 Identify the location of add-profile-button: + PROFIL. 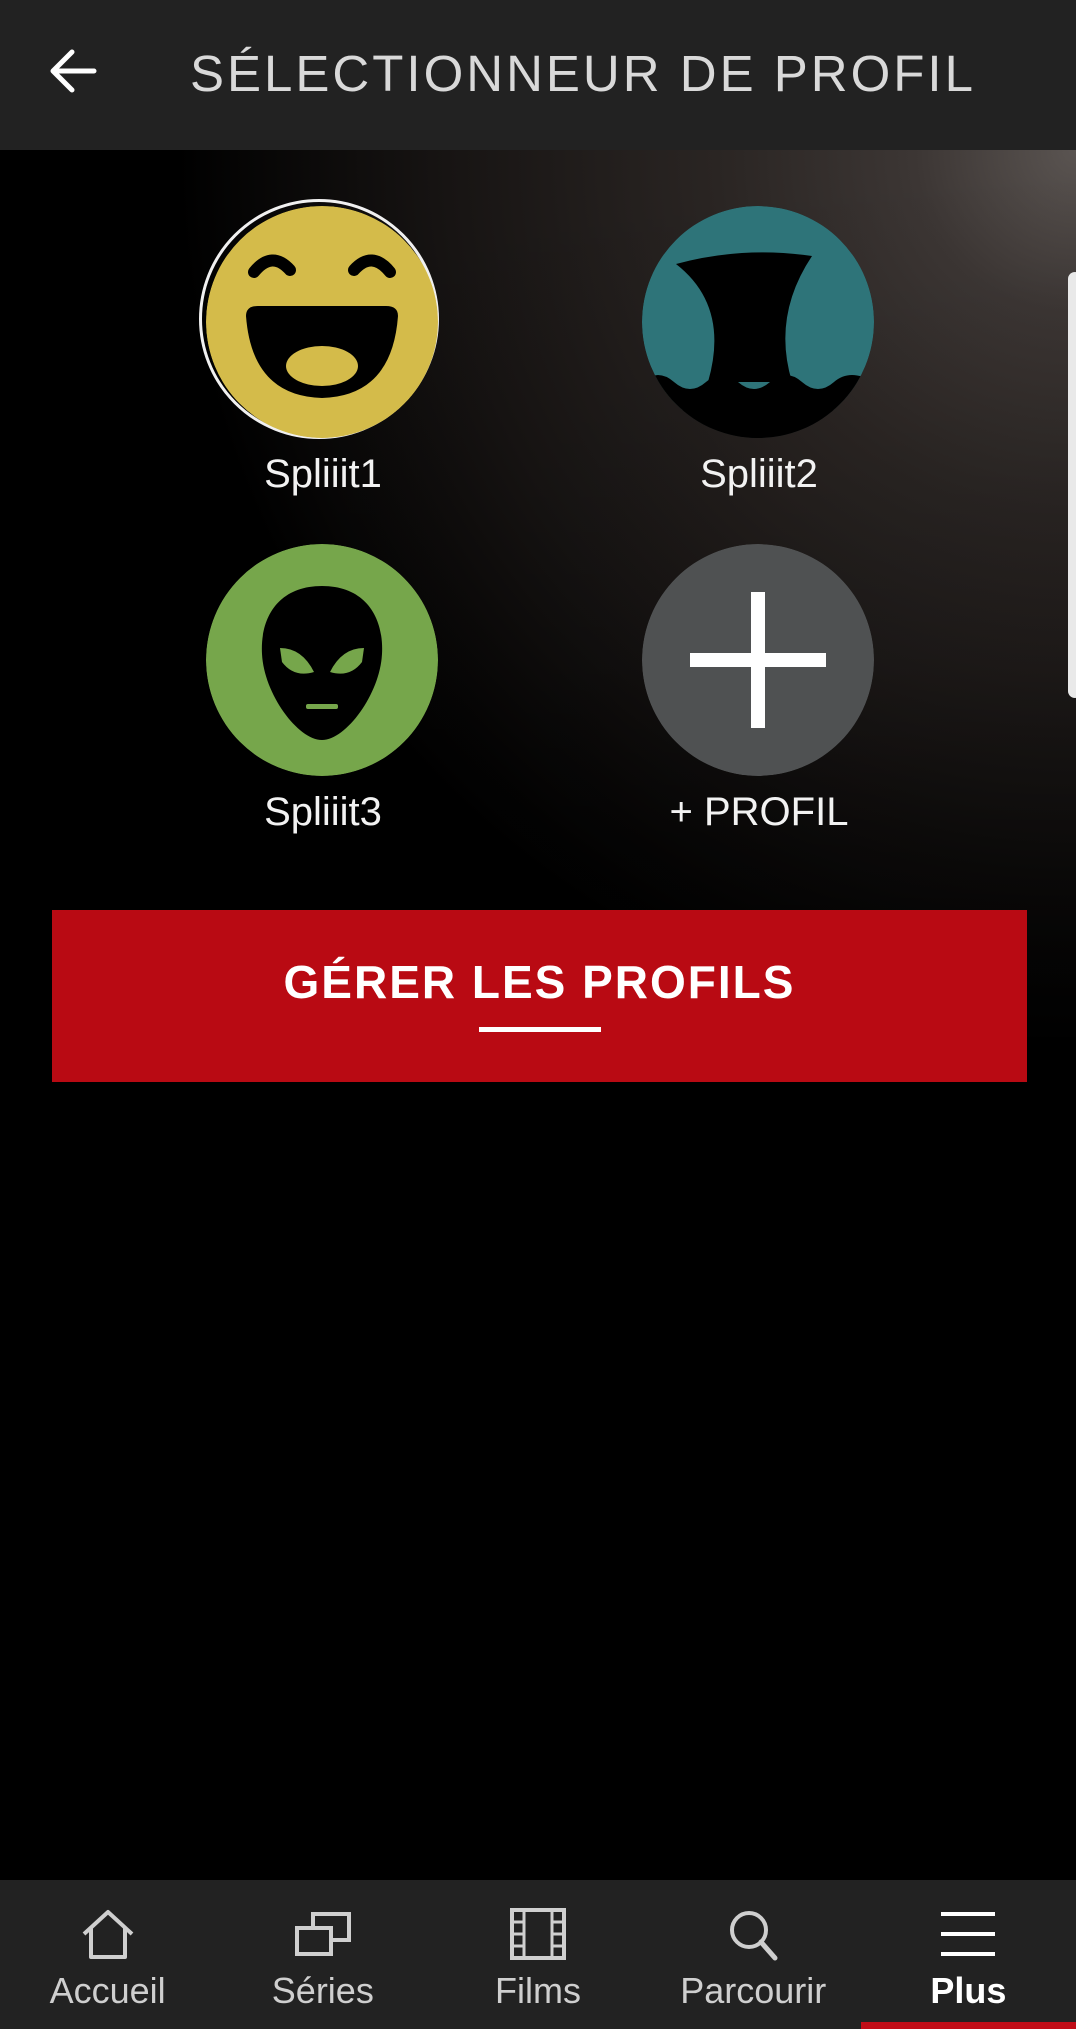
(759, 704).